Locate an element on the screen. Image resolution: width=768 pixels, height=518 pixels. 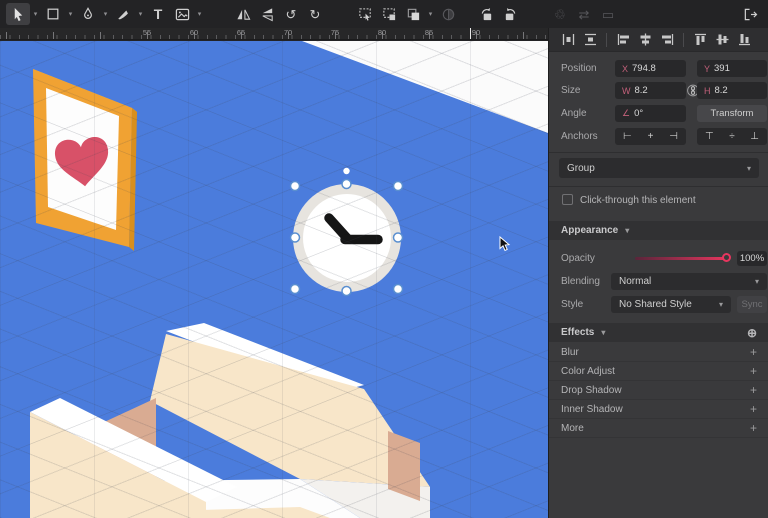
shared-style-dropdown: No Shared Style ▾ is located at coordinates (671, 304).